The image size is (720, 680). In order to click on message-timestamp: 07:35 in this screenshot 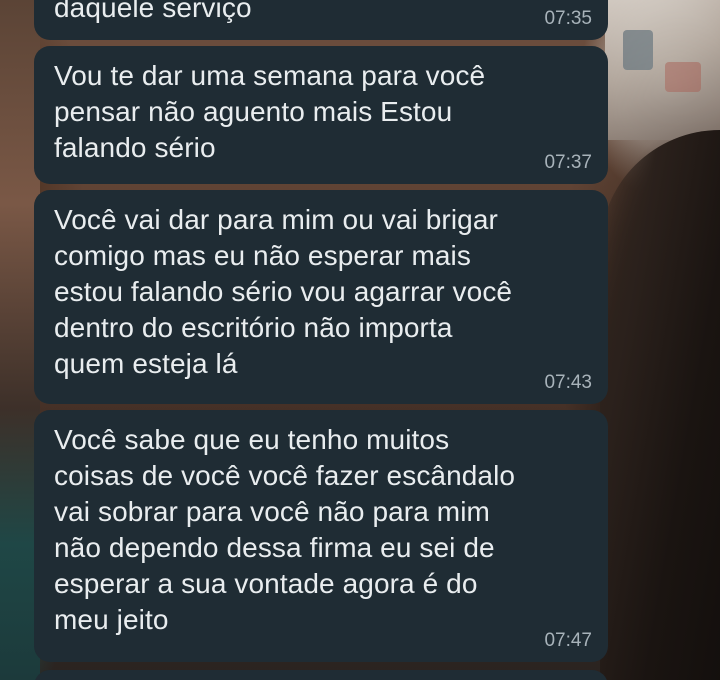, I will do `click(568, 18)`.